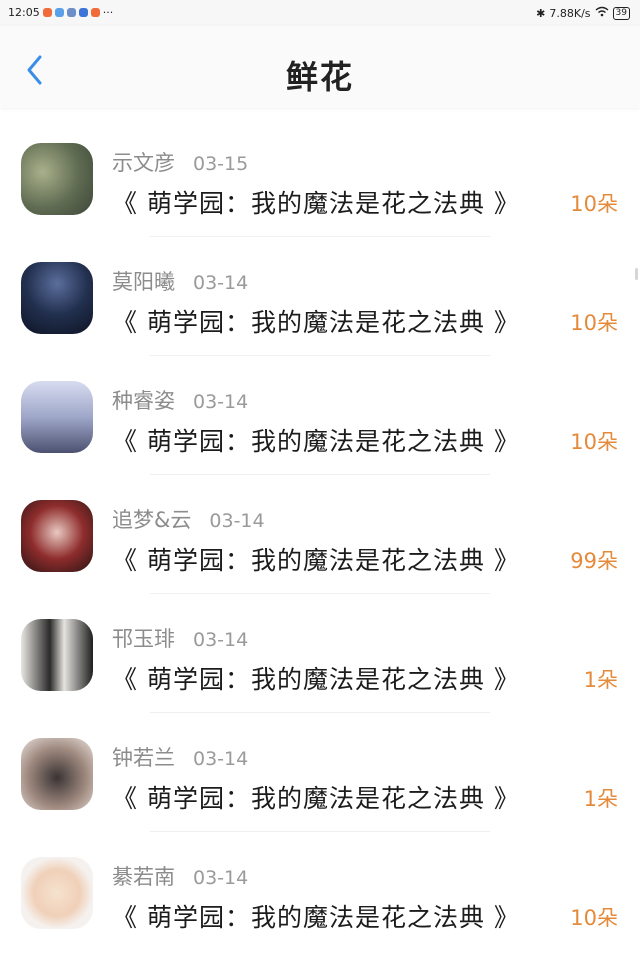 Image resolution: width=640 pixels, height=974 pixels. What do you see at coordinates (320, 653) in the screenshot?
I see `list-item: 邗玉琲 03-14 《 萌学园：我的魔法是花之法典 》 1朵` at bounding box center [320, 653].